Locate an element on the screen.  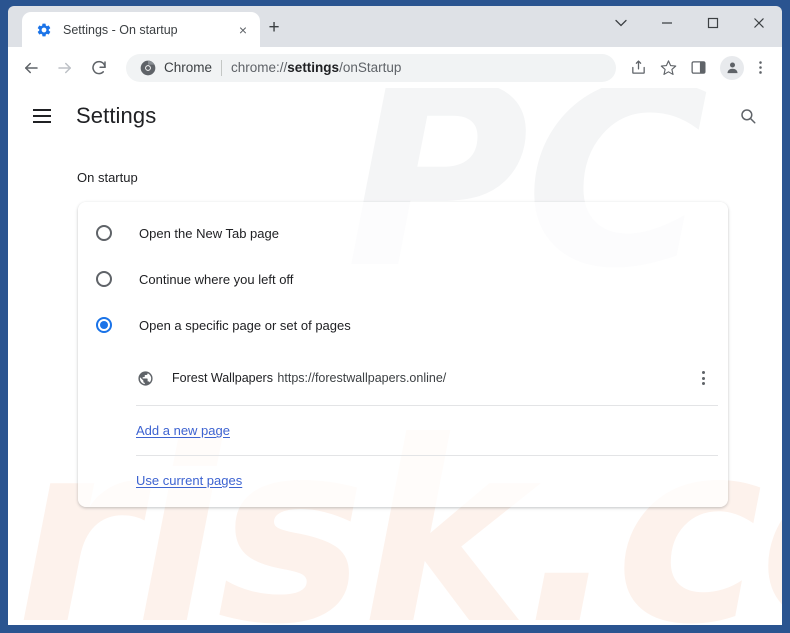
chrome-logo-icon is located at coordinates (148, 68).